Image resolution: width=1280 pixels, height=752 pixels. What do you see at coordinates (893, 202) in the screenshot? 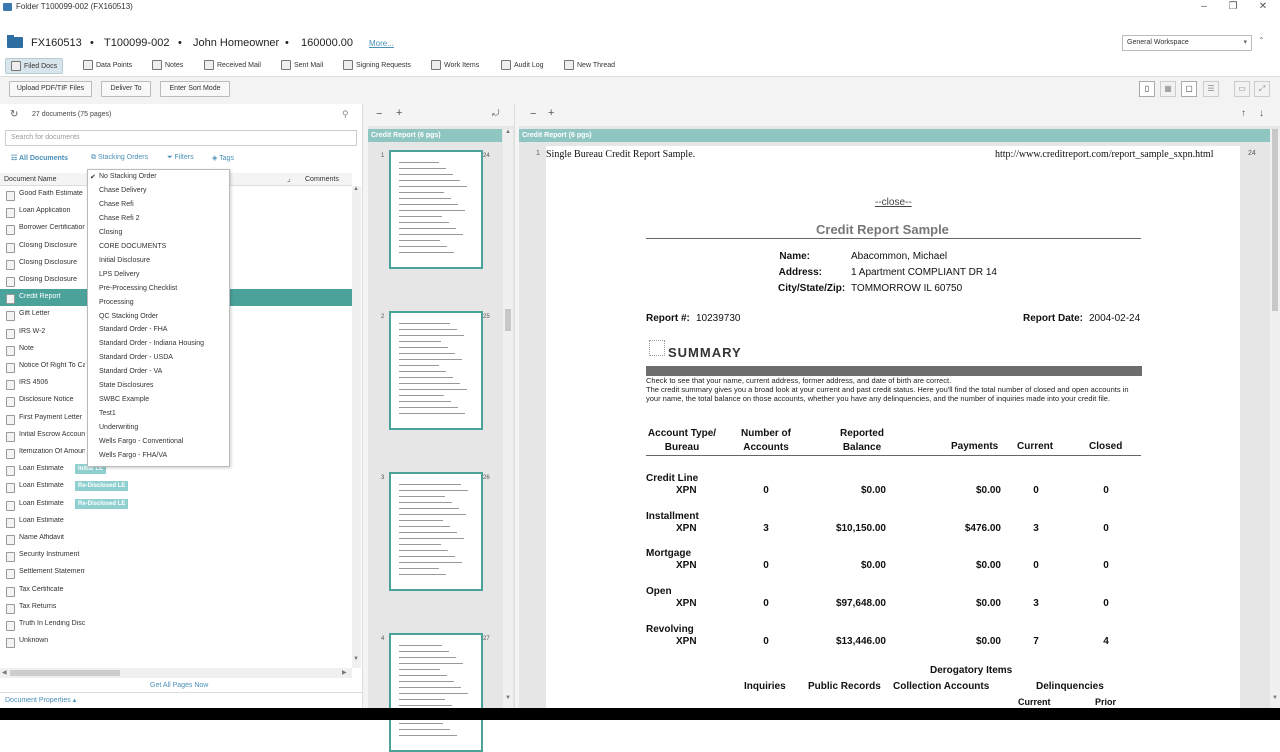
I see `close-link: --close--` at bounding box center [893, 202].